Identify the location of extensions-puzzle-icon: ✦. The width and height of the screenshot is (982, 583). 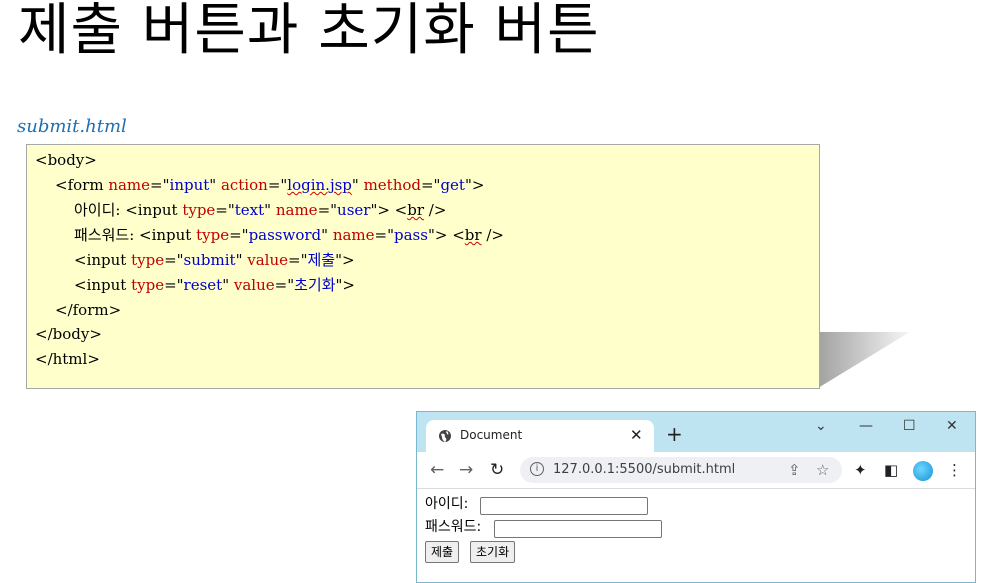
(860, 470).